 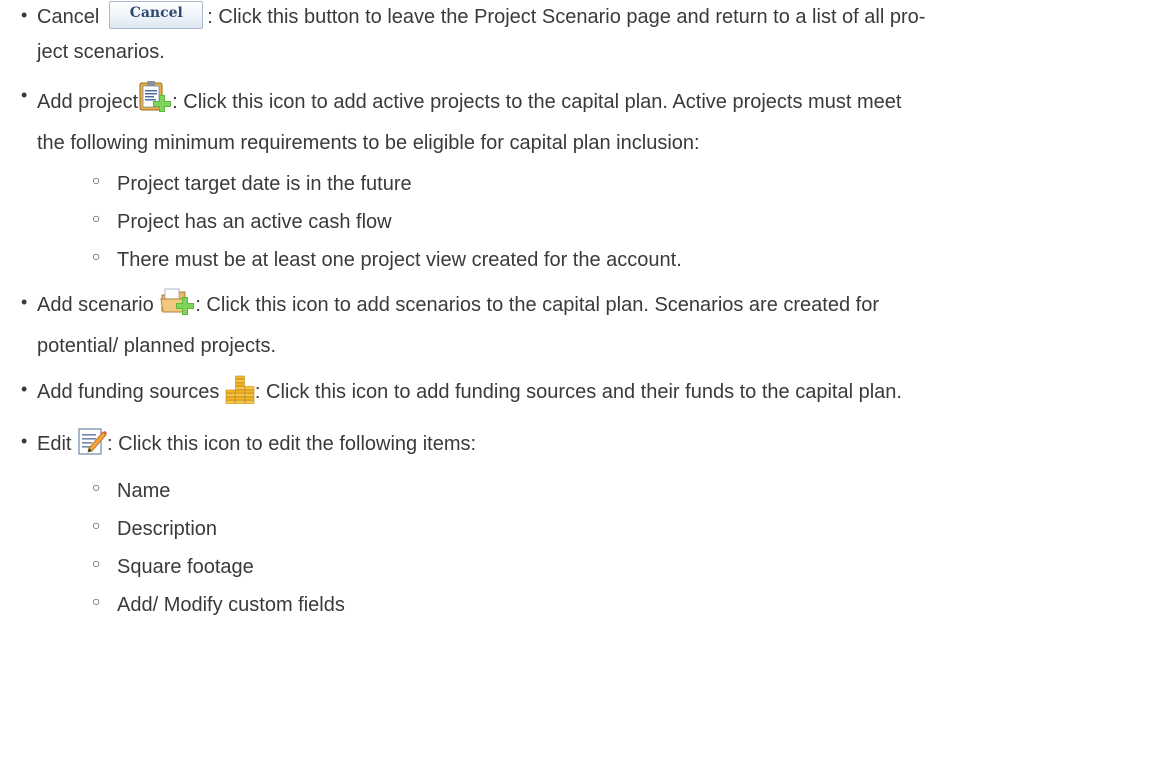 I want to click on item-label: Add funding sources, so click(x=128, y=392).